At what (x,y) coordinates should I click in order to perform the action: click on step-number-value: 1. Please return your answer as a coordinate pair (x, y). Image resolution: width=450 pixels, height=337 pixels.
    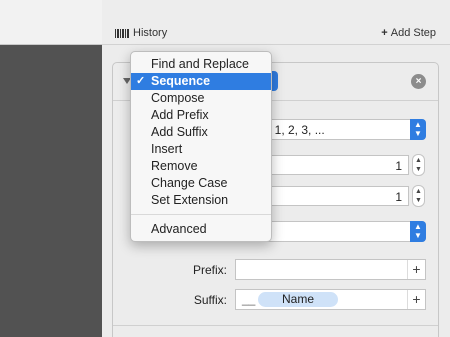
    Looking at the image, I should click on (398, 197).